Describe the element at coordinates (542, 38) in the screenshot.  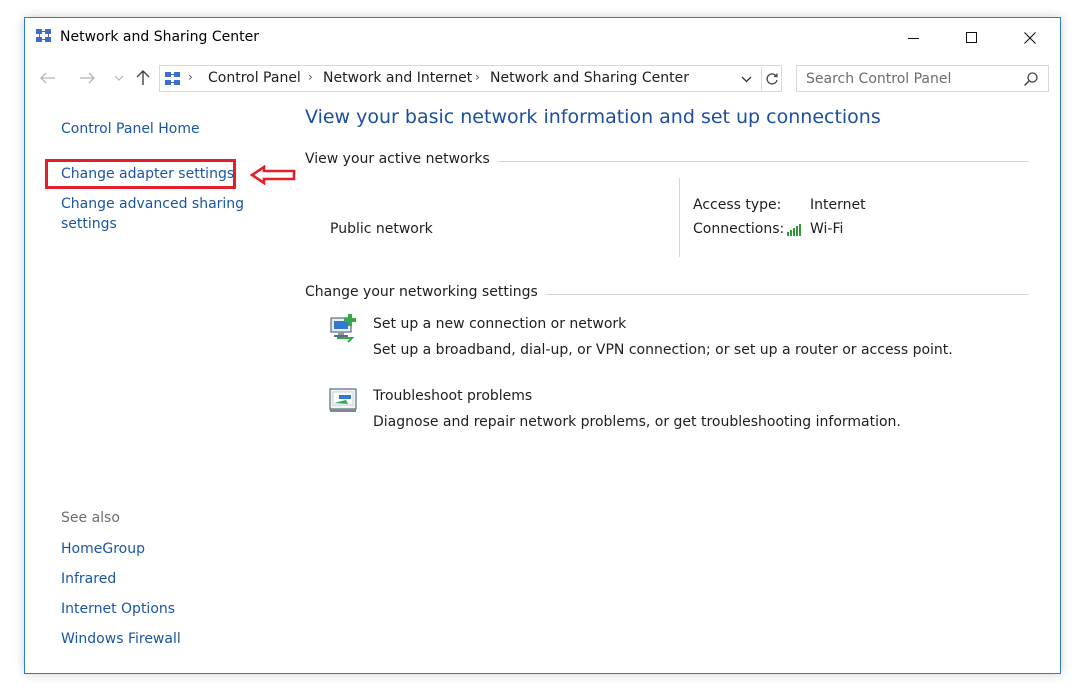
I see `title-bar: Network and Sharing Center` at that location.